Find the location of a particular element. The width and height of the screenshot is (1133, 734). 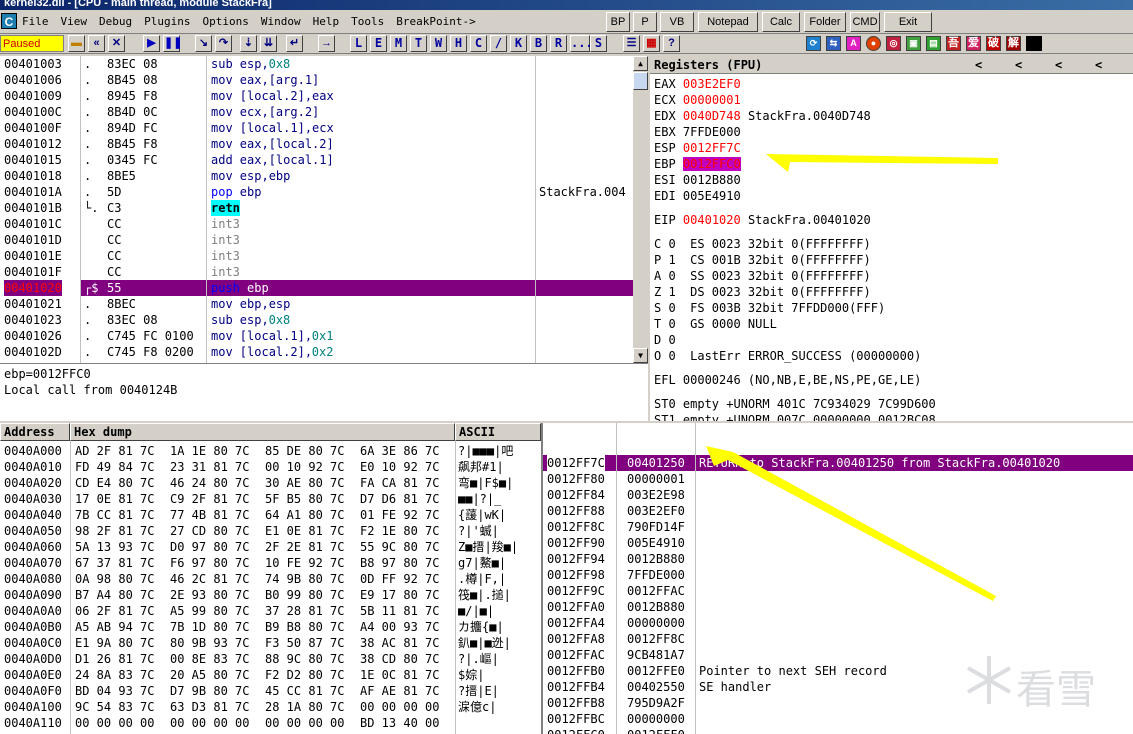

yellow-arrow-ebp is located at coordinates (882, 163).